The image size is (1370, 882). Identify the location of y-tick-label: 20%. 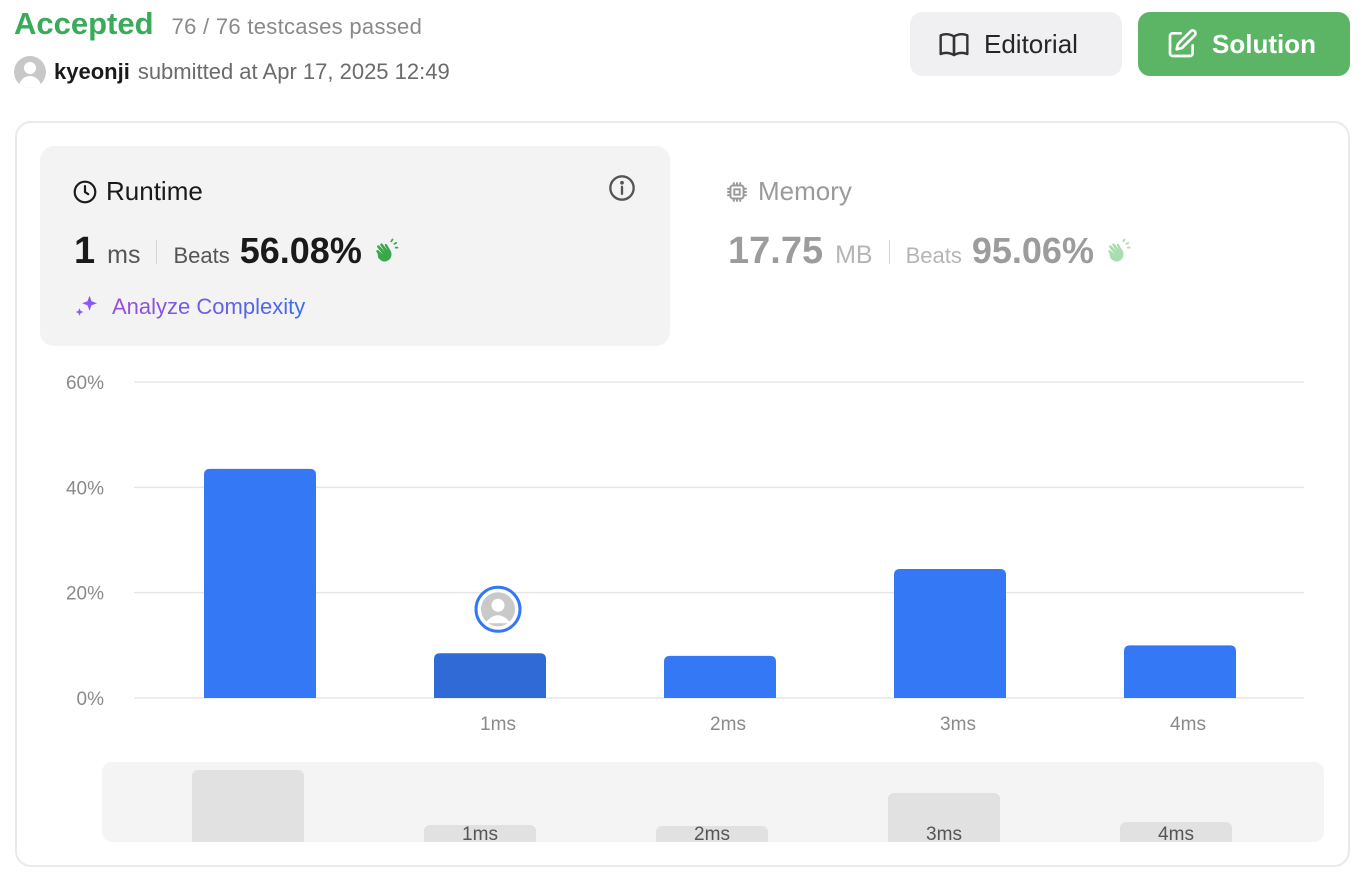
(85, 594).